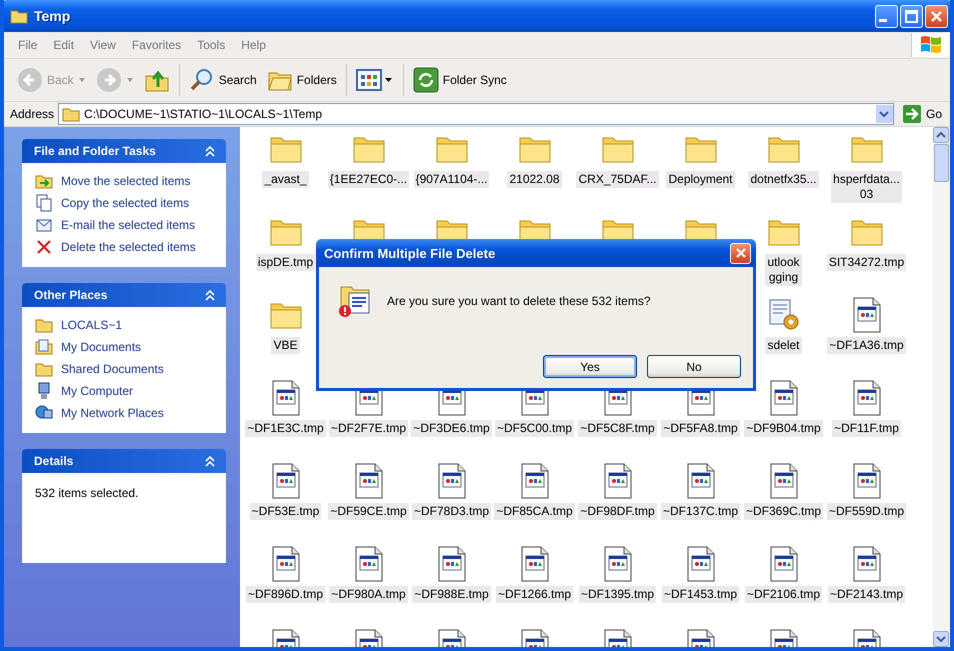 Image resolution: width=954 pixels, height=651 pixels. Describe the element at coordinates (223, 80) in the screenshot. I see `search-button: Search` at that location.